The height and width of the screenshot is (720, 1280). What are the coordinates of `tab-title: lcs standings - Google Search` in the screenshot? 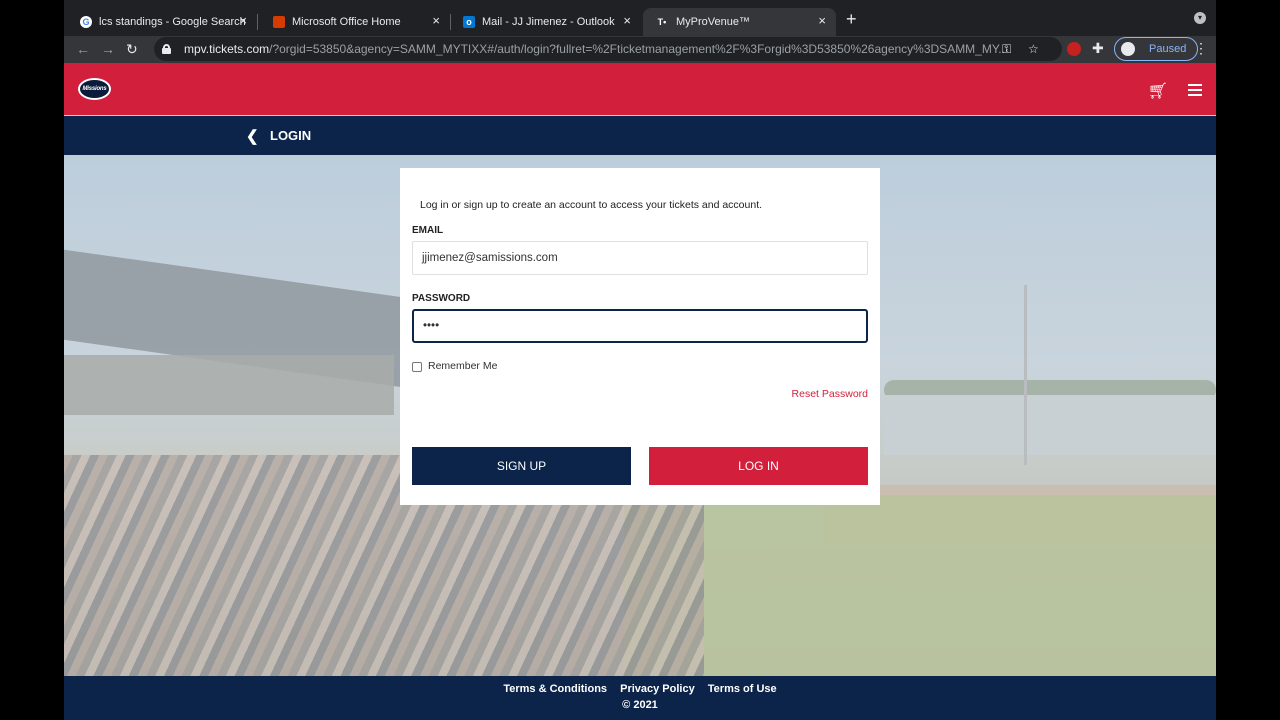 It's located at (172, 22).